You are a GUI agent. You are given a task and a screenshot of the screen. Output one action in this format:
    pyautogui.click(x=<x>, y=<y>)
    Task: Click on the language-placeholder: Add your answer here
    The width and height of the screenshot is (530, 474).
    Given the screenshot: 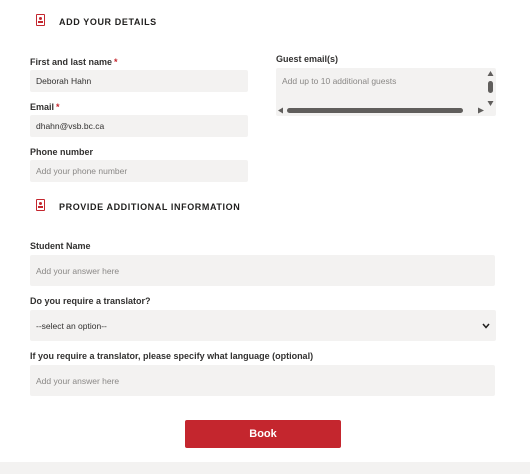 What is the action you would take?
    pyautogui.click(x=78, y=380)
    